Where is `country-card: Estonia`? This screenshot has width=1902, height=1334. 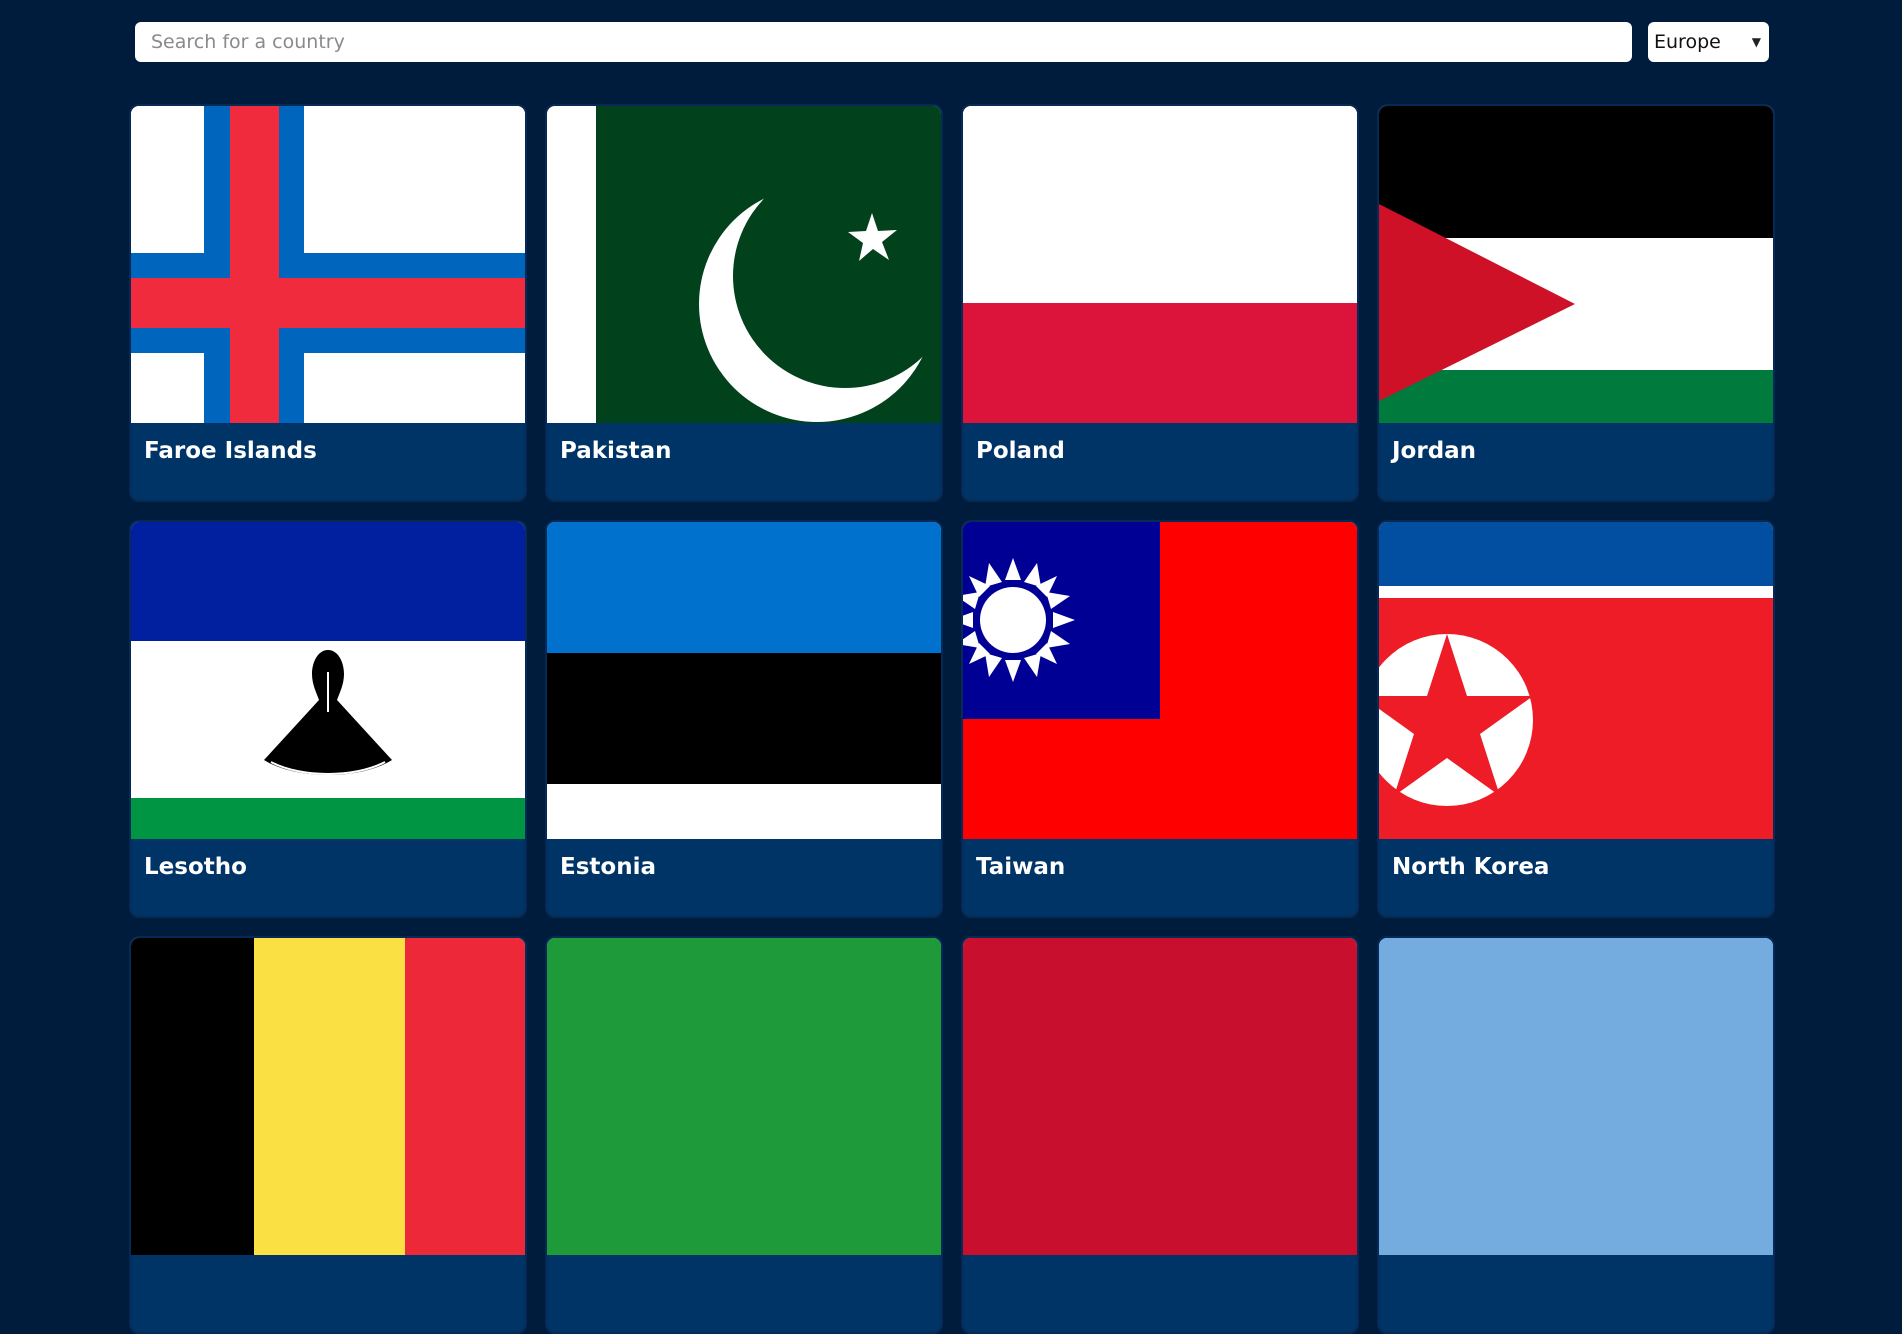 country-card: Estonia is located at coordinates (744, 719).